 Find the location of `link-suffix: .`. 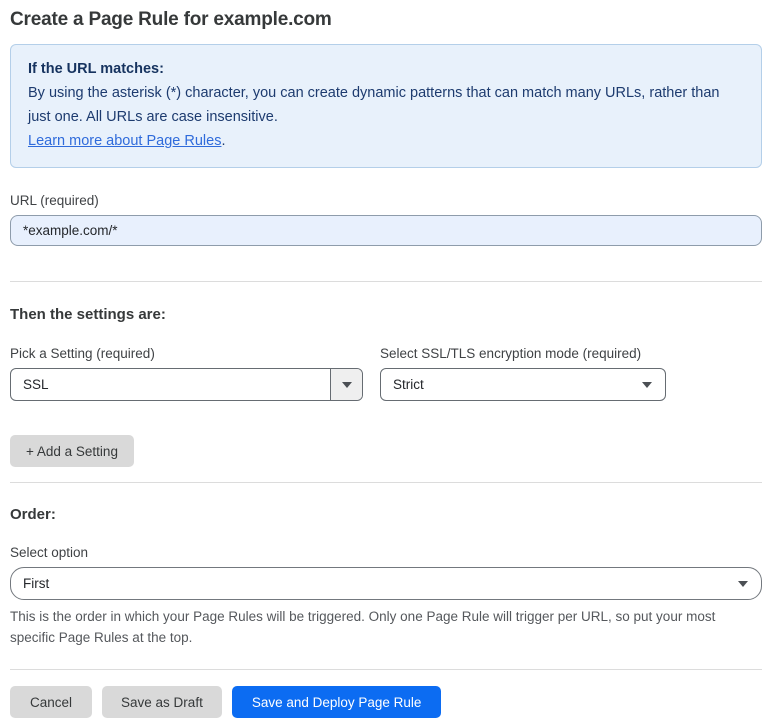

link-suffix: . is located at coordinates (223, 141).